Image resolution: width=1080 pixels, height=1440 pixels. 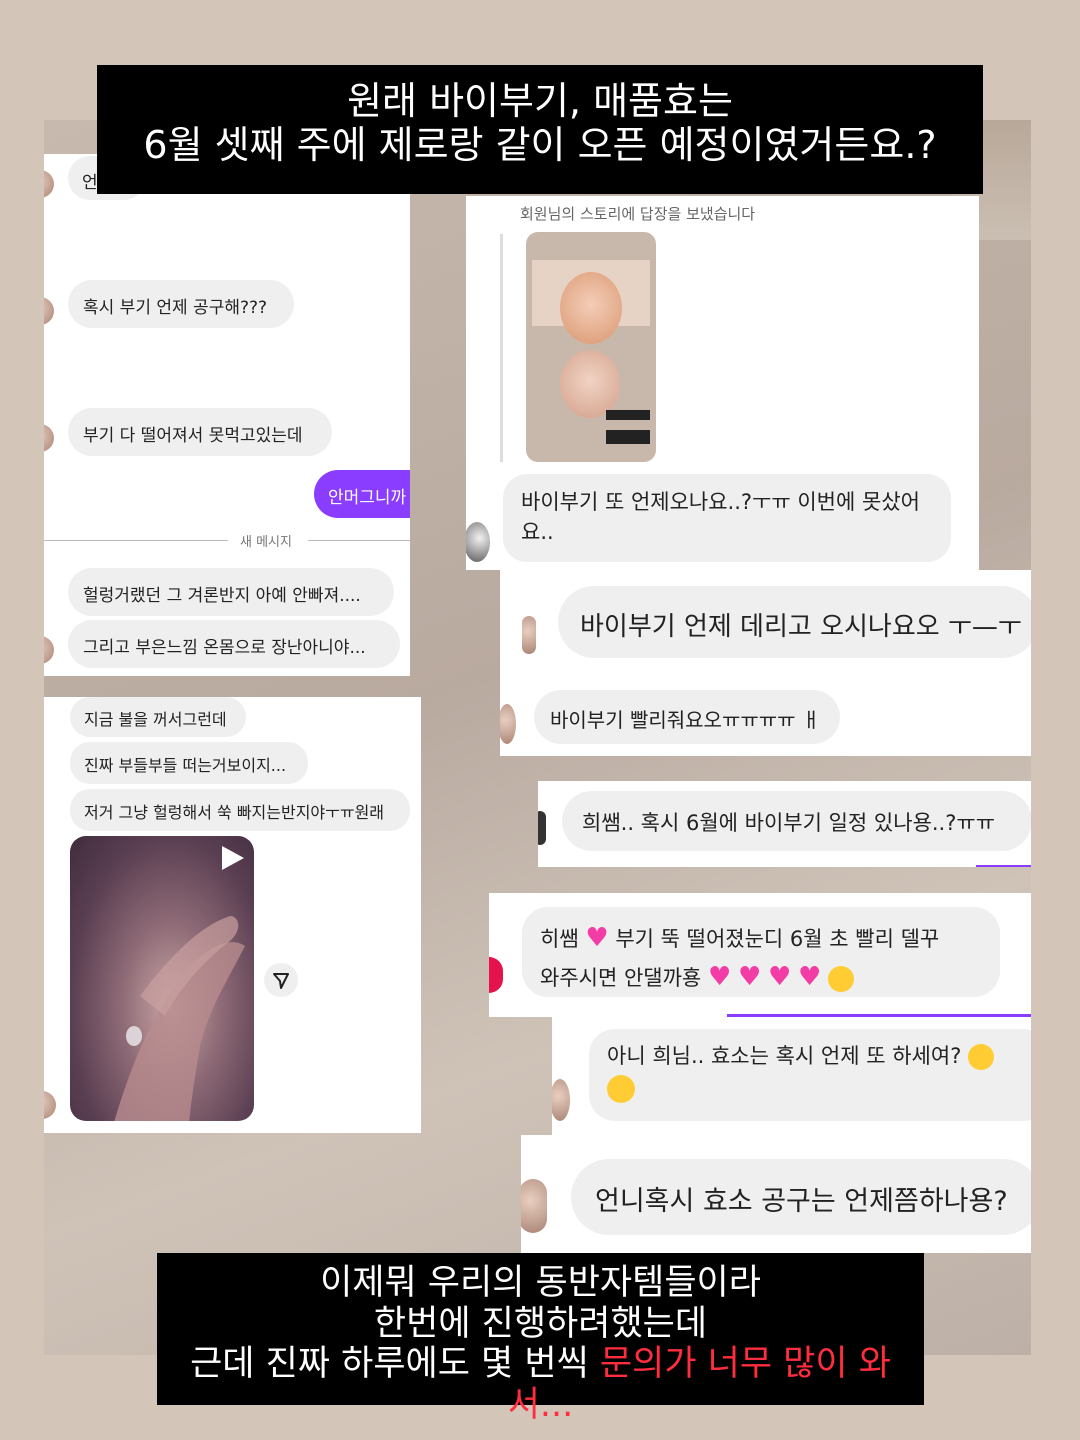 I want to click on send-icon, so click(x=281, y=980).